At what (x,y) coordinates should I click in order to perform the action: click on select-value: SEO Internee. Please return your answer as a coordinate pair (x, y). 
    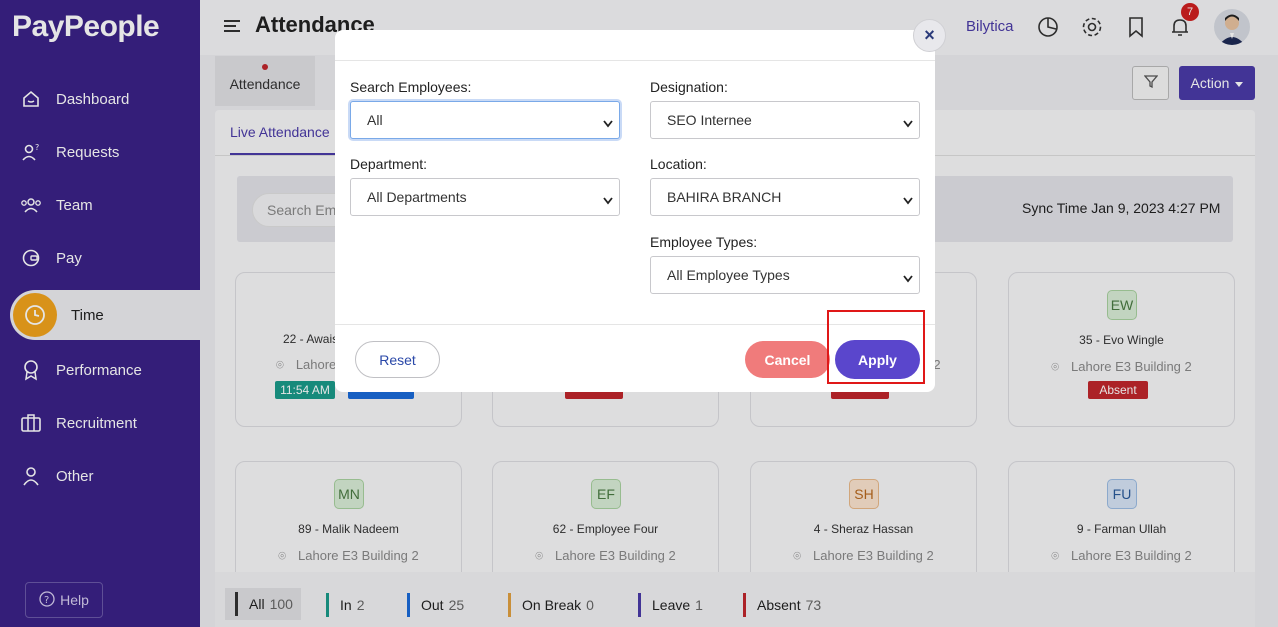
    Looking at the image, I should click on (709, 120).